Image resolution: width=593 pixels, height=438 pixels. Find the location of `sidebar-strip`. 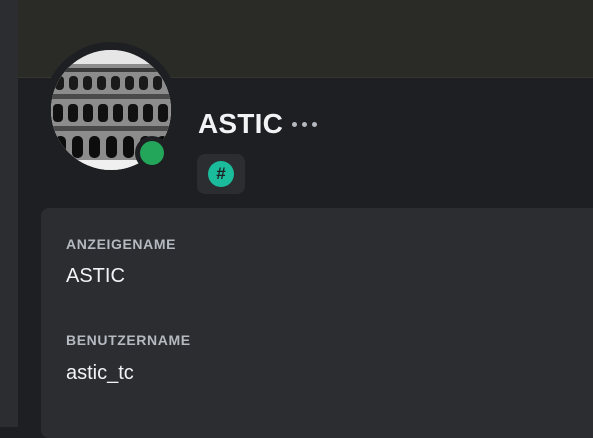

sidebar-strip is located at coordinates (9, 213).